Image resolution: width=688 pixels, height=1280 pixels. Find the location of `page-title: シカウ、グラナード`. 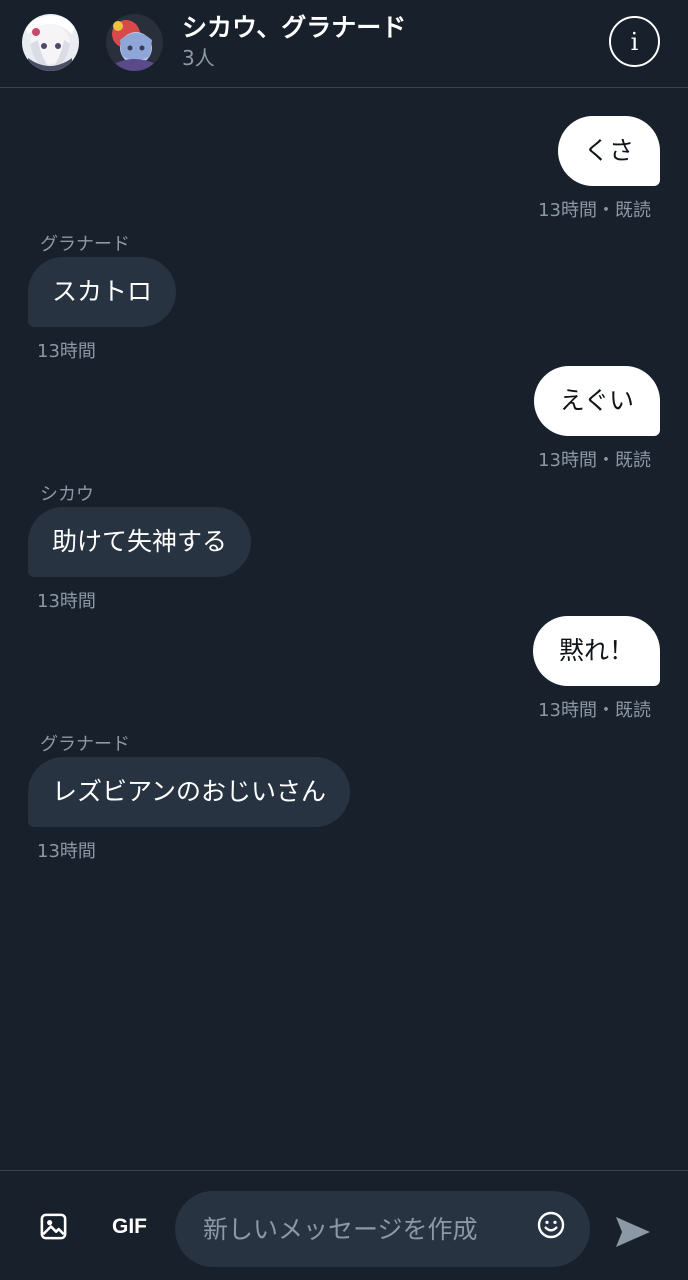

page-title: シカウ、グラナード is located at coordinates (294, 27).